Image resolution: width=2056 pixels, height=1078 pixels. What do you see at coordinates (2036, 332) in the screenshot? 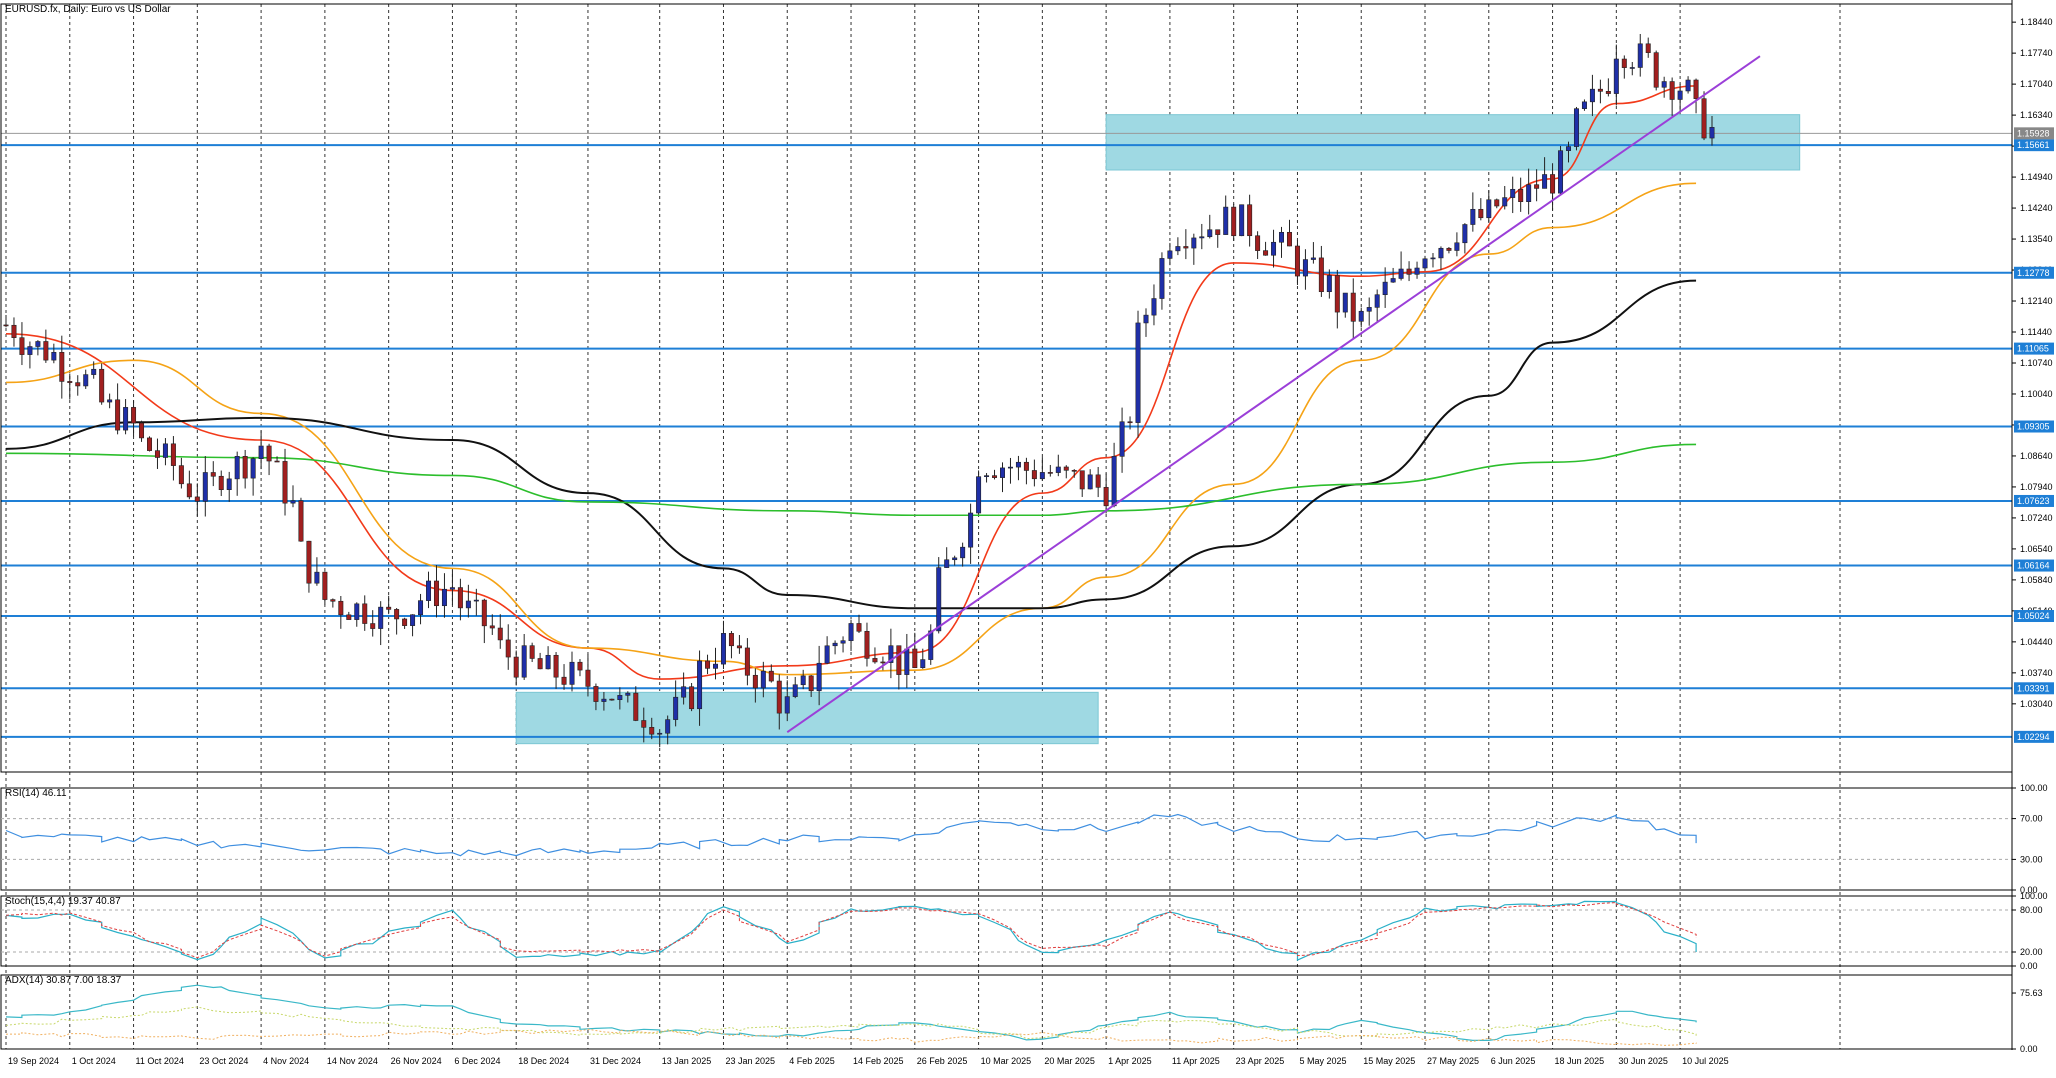
I see `price-tick-label: 1.11440` at bounding box center [2036, 332].